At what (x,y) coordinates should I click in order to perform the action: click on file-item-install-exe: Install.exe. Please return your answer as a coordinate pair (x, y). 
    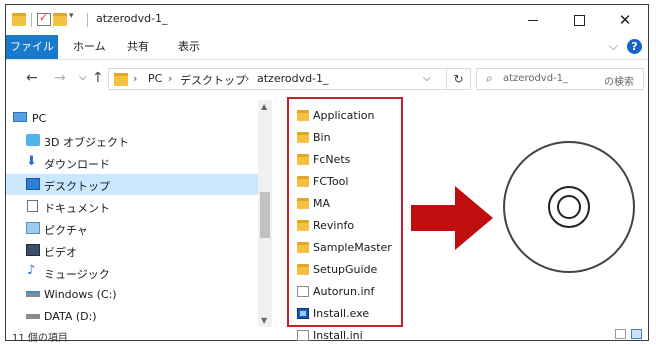
    Looking at the image, I should click on (347, 314).